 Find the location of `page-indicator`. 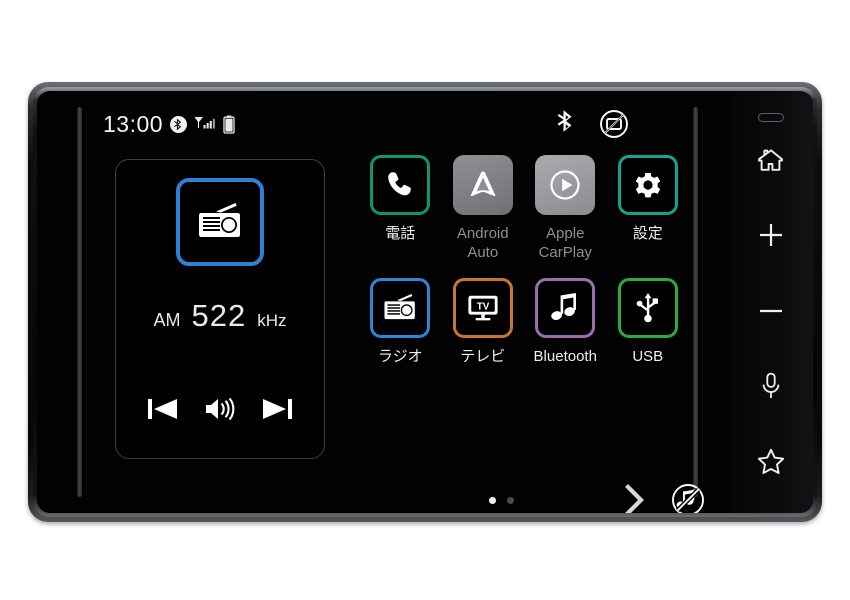

page-indicator is located at coordinates (501, 500).